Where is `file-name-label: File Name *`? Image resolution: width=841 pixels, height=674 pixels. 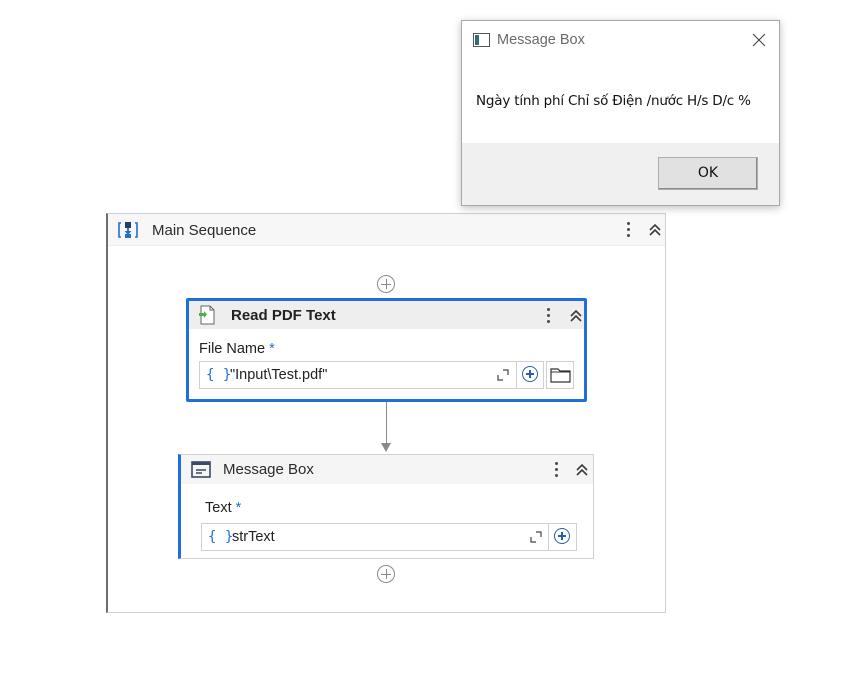
file-name-label: File Name * is located at coordinates (237, 349).